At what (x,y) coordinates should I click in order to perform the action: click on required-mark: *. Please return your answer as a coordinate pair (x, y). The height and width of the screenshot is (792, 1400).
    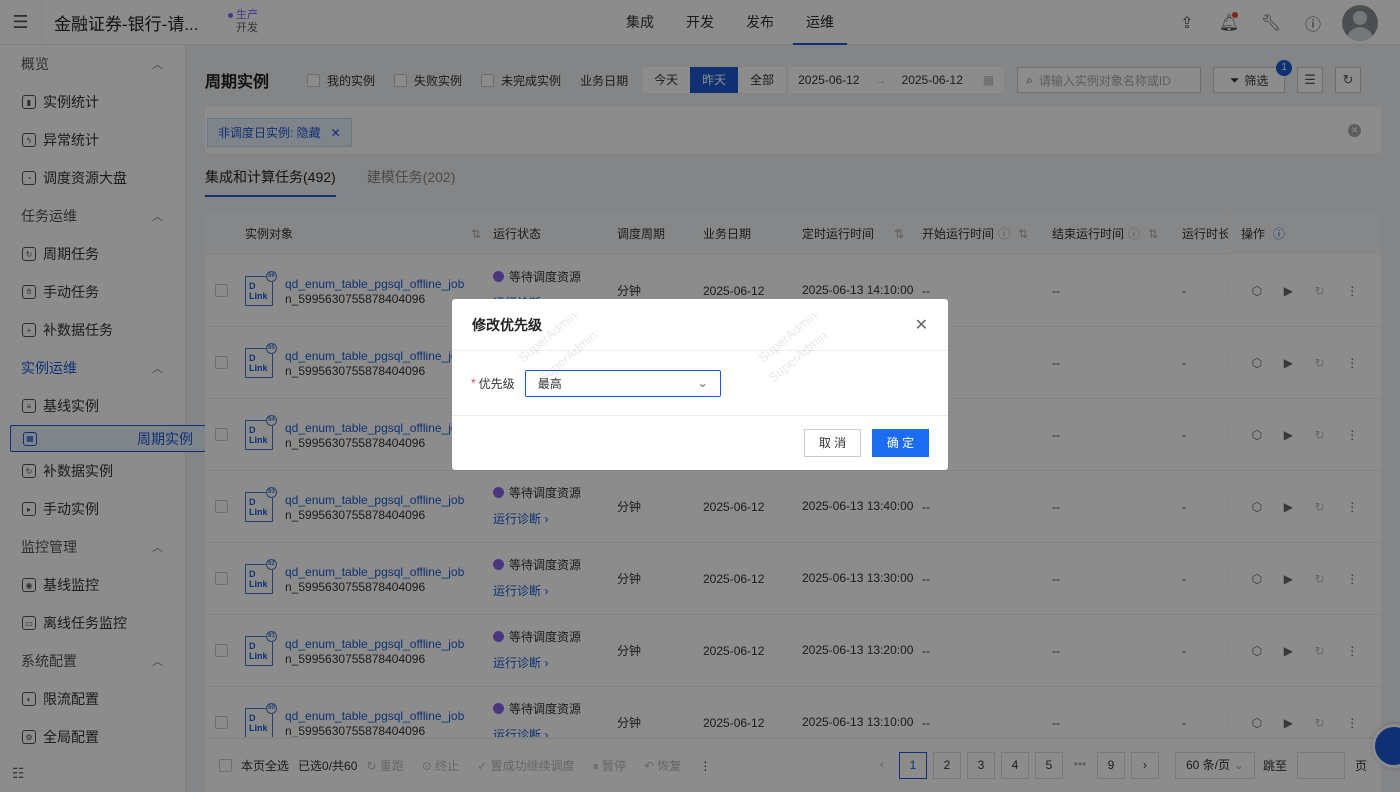
    Looking at the image, I should click on (473, 383).